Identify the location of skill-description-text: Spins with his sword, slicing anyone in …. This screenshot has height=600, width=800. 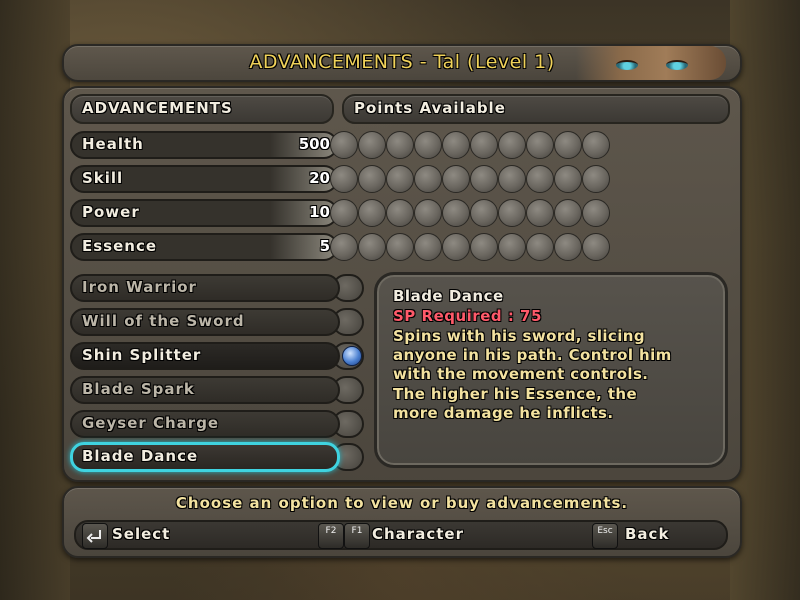
(558, 375).